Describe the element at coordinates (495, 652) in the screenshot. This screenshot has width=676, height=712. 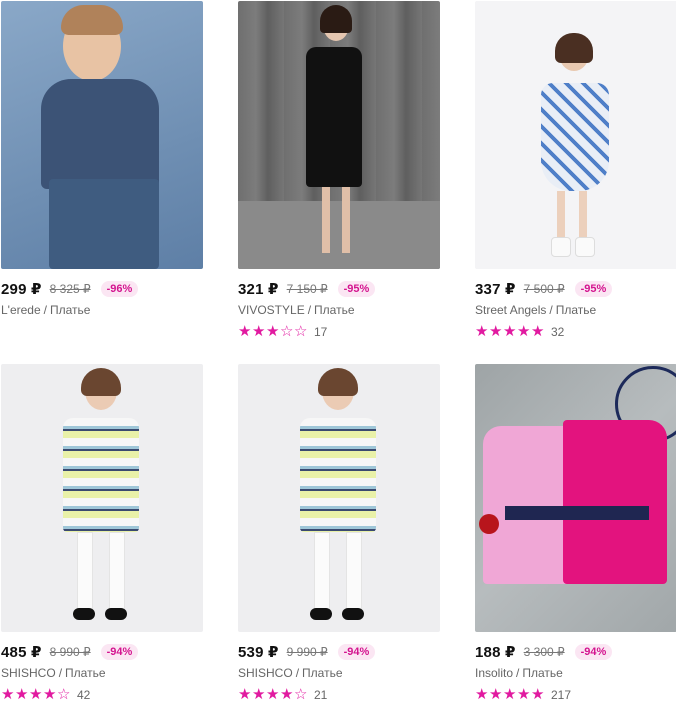
I see `product-price: 188 ₽` at that location.